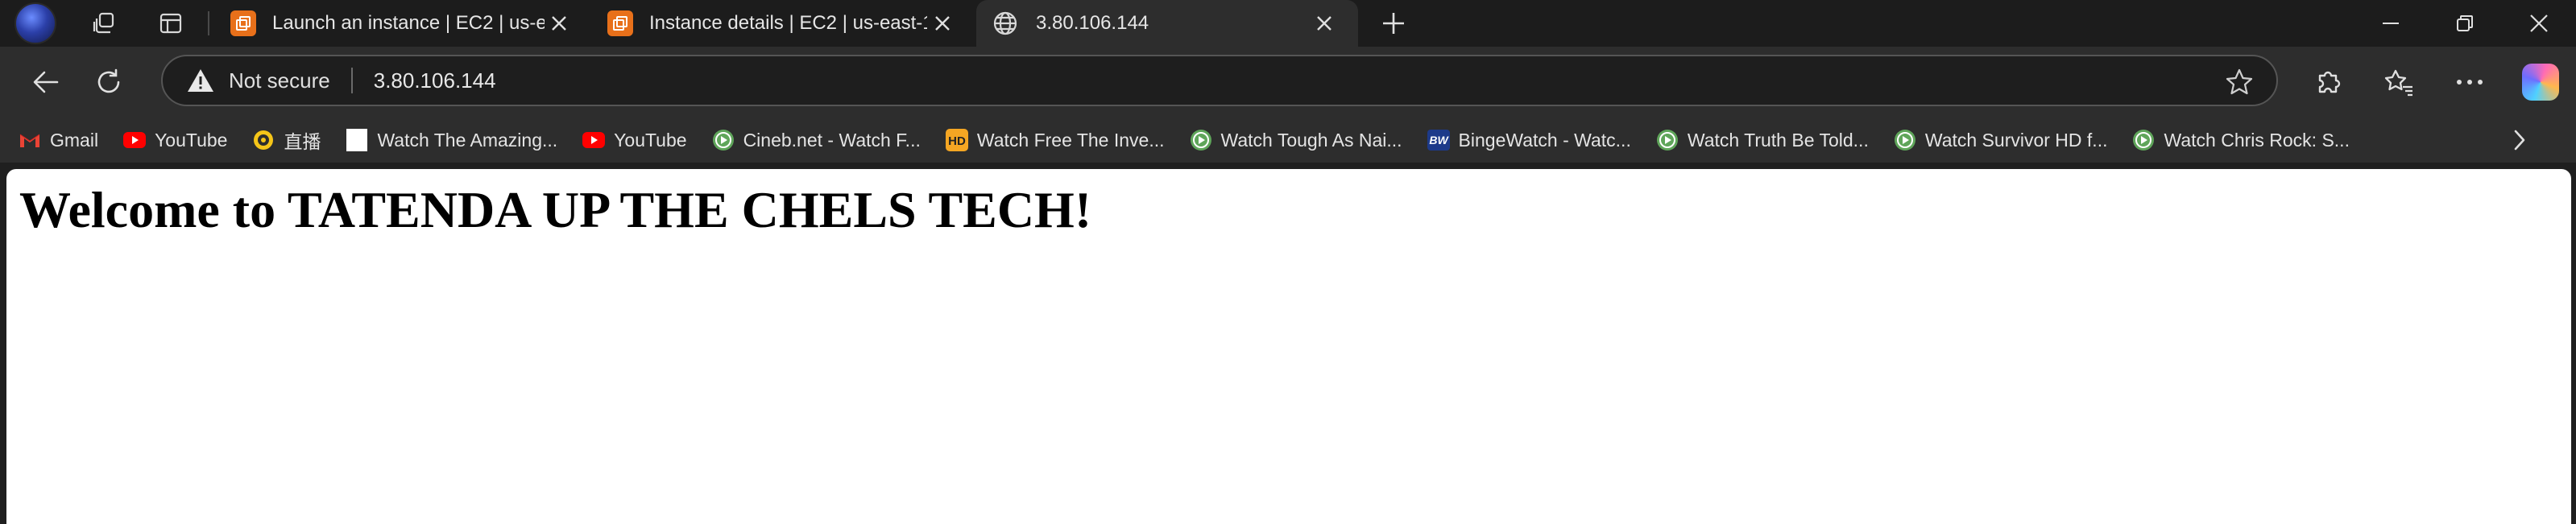 The width and height of the screenshot is (2576, 524). I want to click on avatar-icon, so click(35, 23).